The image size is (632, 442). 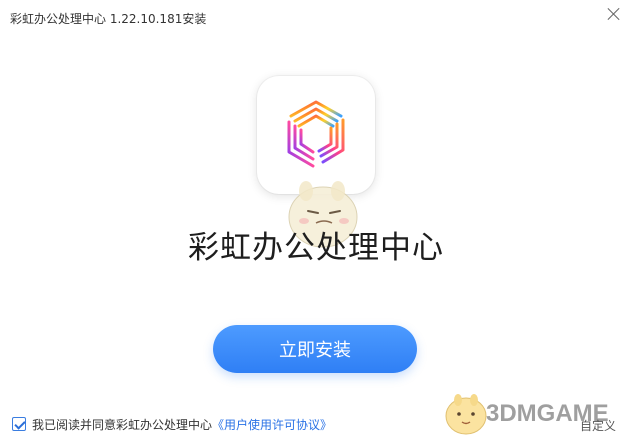 What do you see at coordinates (19, 424) in the screenshot?
I see `agree-checkbox` at bounding box center [19, 424].